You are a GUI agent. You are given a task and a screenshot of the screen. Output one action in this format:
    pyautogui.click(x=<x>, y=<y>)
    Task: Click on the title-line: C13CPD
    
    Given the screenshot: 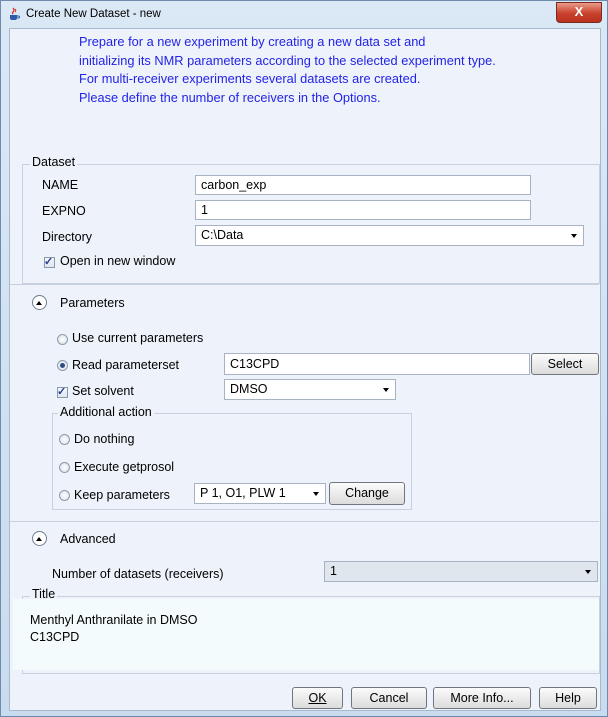 What is the action you would take?
    pyautogui.click(x=55, y=637)
    